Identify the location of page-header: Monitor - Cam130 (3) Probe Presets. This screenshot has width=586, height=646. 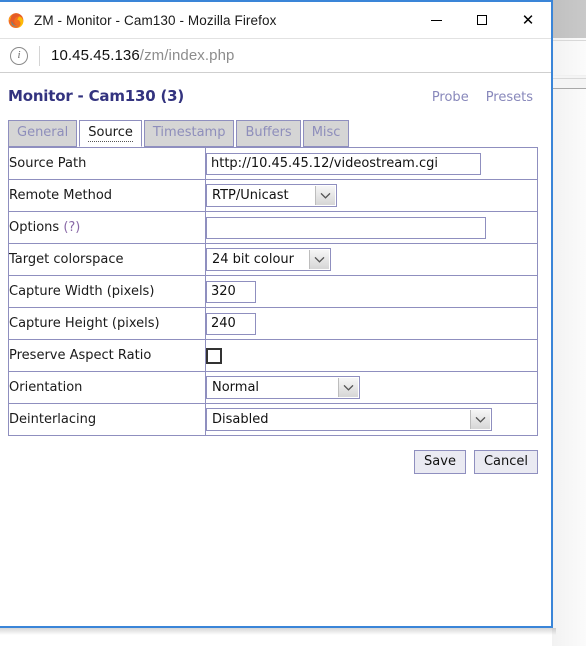
(275, 89).